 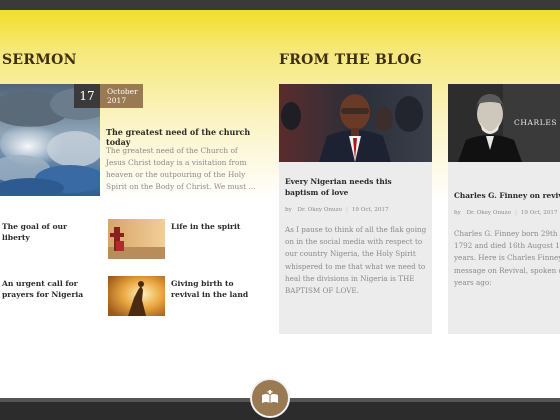 I want to click on cross-silhouette-image, so click(x=136, y=239).